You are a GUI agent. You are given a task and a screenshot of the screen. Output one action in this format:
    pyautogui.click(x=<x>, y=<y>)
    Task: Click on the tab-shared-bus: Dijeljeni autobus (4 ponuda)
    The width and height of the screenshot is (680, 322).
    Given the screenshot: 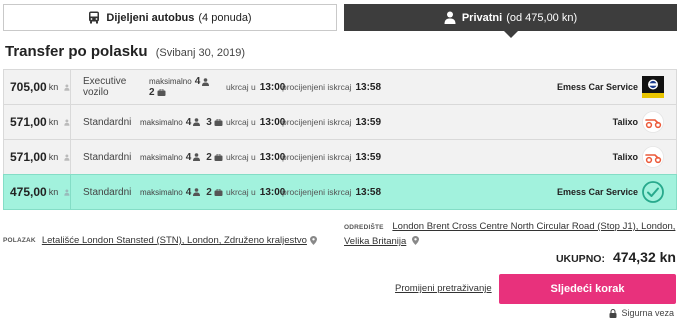 What is the action you would take?
    pyautogui.click(x=170, y=17)
    